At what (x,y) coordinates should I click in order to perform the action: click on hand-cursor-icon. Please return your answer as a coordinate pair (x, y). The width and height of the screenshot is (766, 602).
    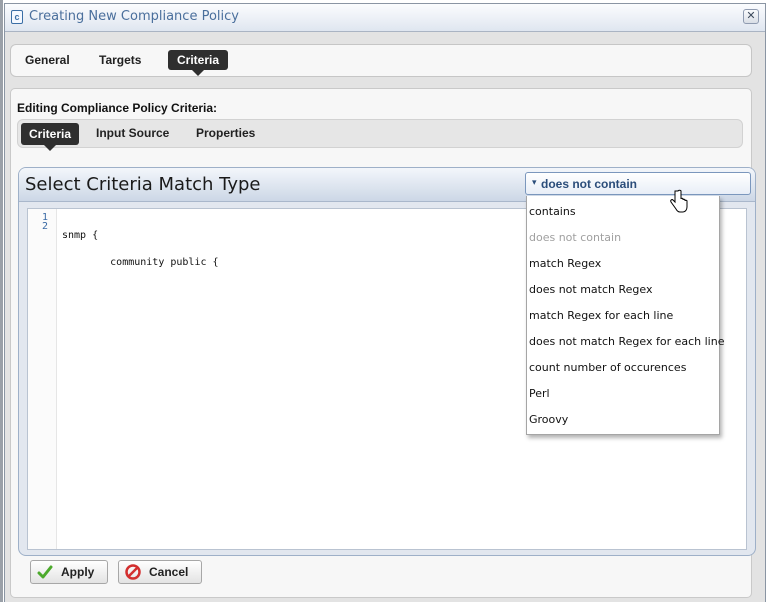
    Looking at the image, I should click on (679, 201).